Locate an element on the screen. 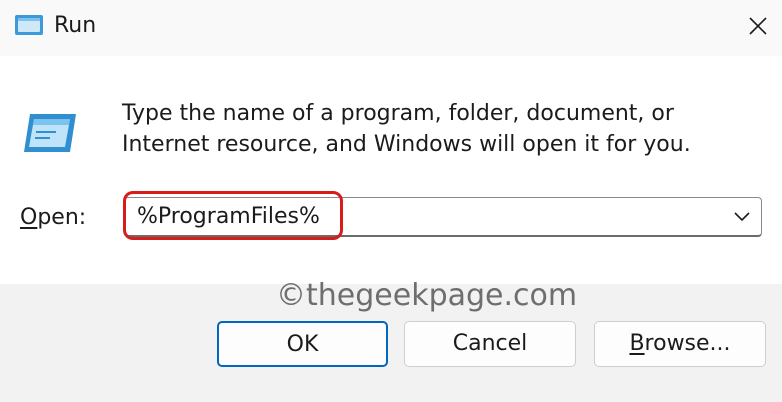 The image size is (782, 402). watermark: ©thegeekpage.com is located at coordinates (427, 295).